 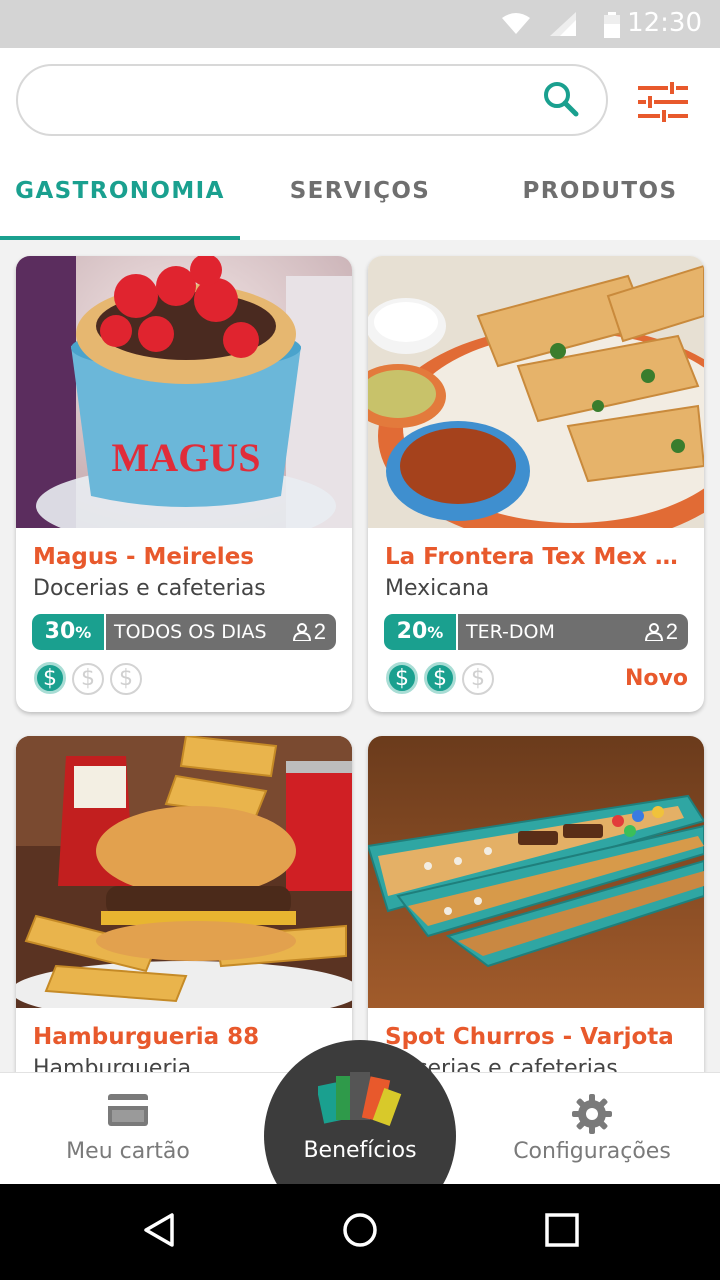 I want to click on card-title: Magus - Meireles, so click(x=143, y=557).